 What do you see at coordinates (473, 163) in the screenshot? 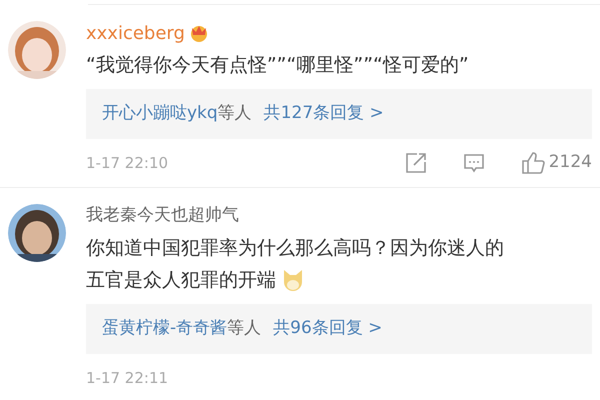
I see `comment-icon` at bounding box center [473, 163].